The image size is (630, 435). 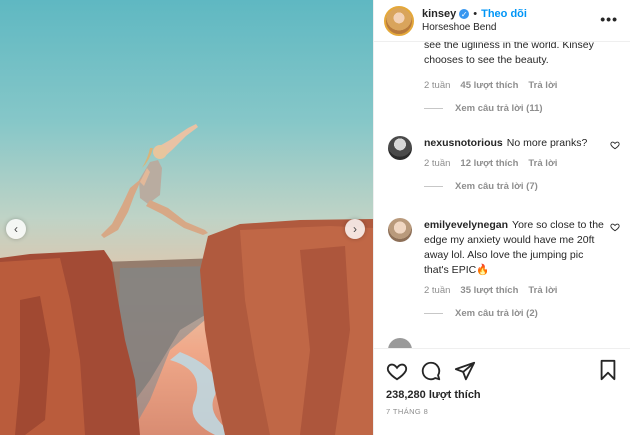 What do you see at coordinates (439, 14) in the screenshot?
I see `author-username: kinsey` at bounding box center [439, 14].